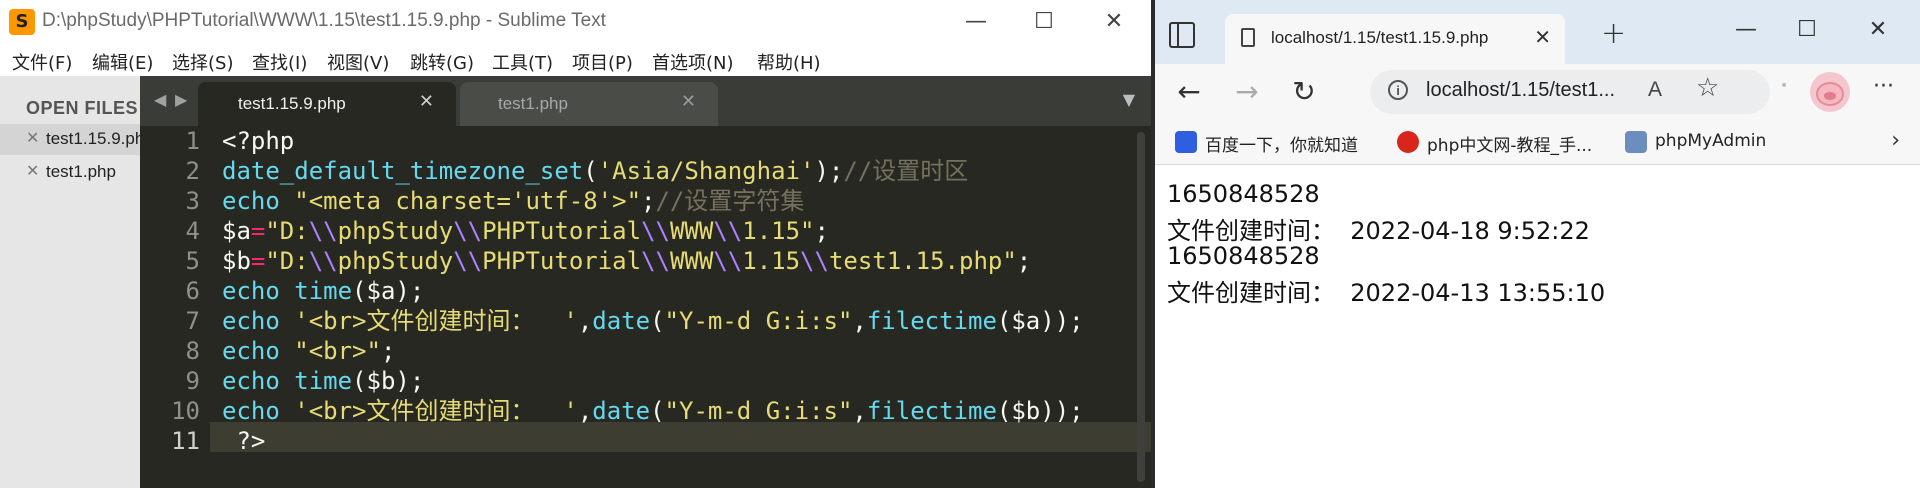  I want to click on bookmarks-bar: 百度一下，你就知道 php中文网-教程_手... phpMyAdmin ›, so click(1537, 142).